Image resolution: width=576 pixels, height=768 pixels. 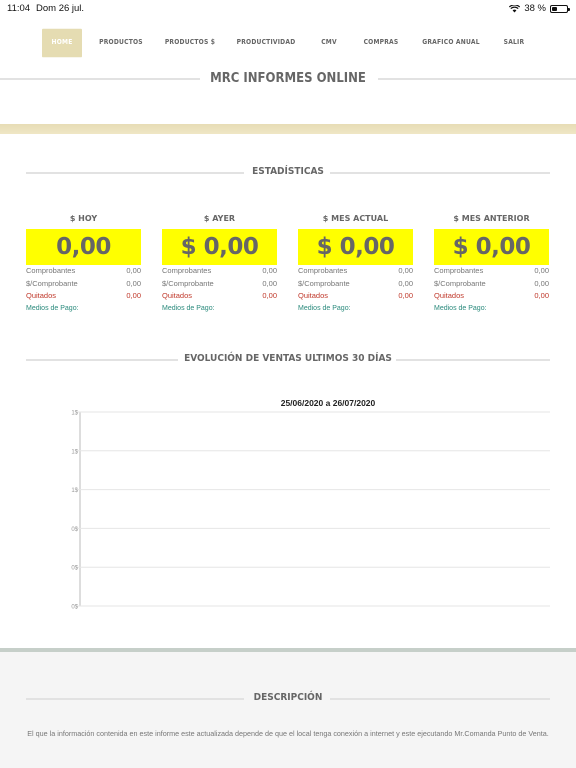 What do you see at coordinates (329, 43) in the screenshot?
I see `nav-cmv: CMV` at bounding box center [329, 43].